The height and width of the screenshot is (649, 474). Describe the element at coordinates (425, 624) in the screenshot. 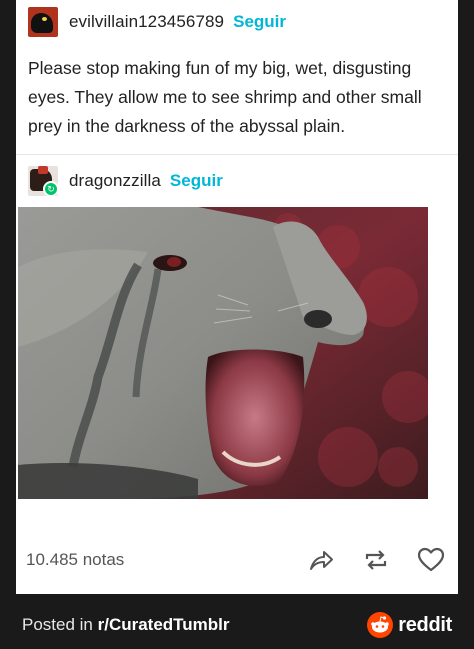

I see `reddit-wordmark: reddit` at that location.